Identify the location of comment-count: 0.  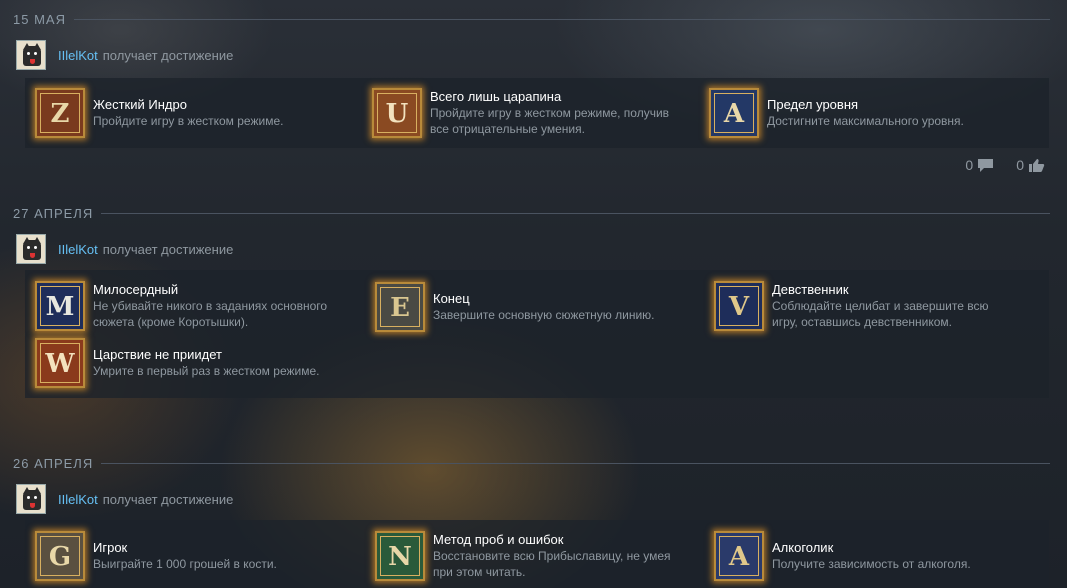
(969, 165).